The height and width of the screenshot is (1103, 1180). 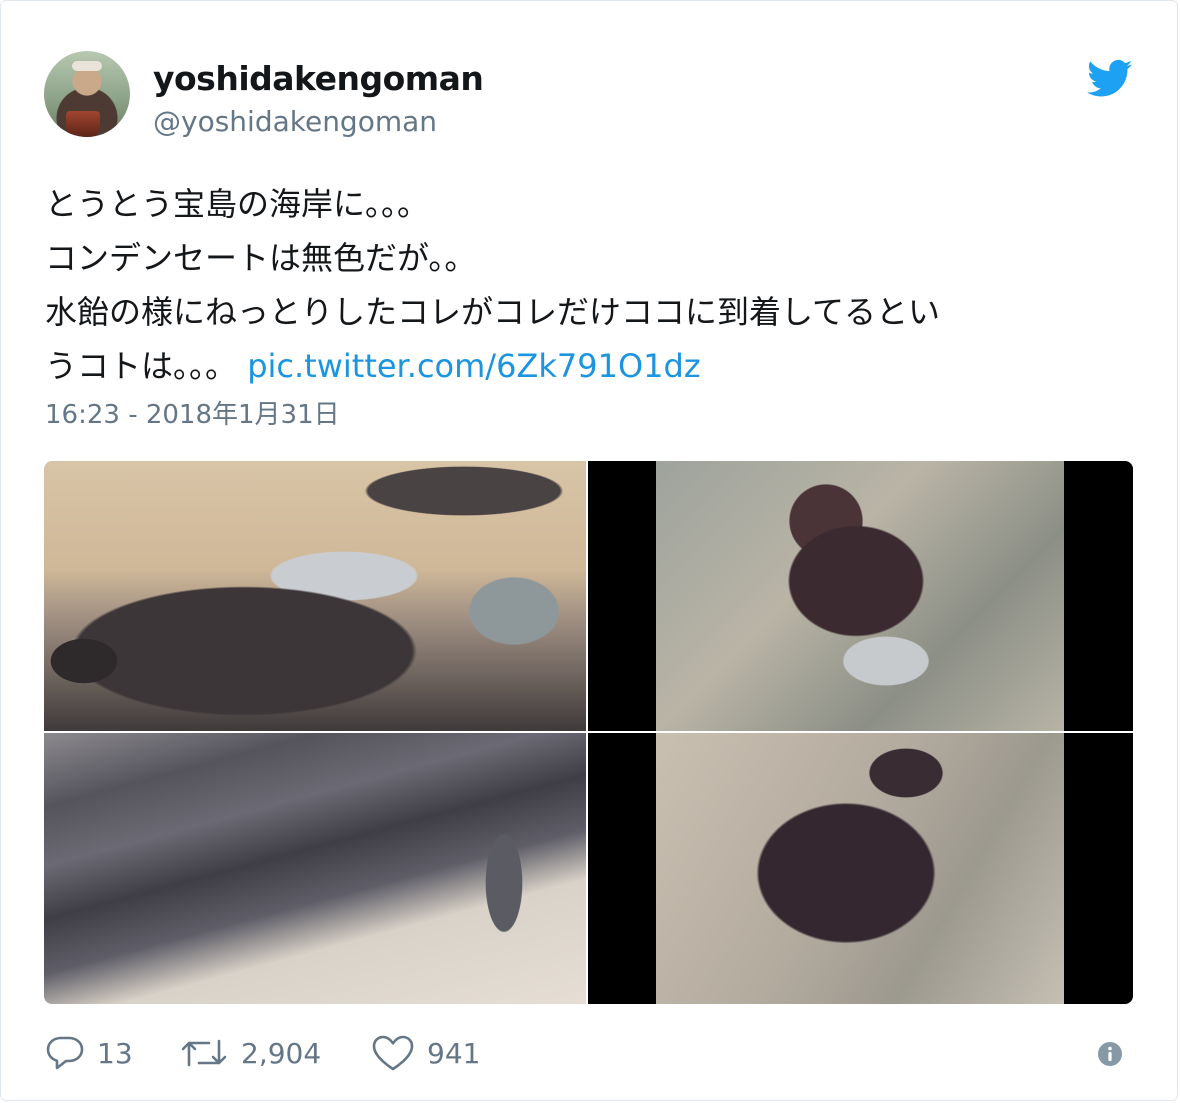 I want to click on retweet-button: 2,904, so click(x=250, y=1053).